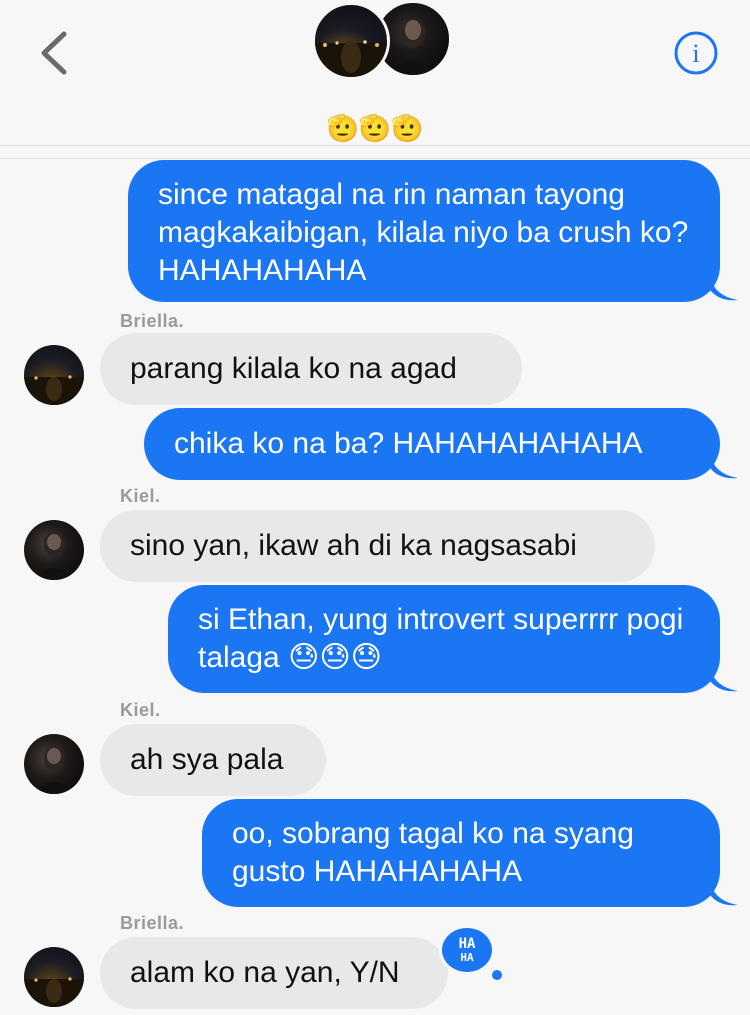 Image resolution: width=750 pixels, height=1015 pixels. Describe the element at coordinates (377, 546) in the screenshot. I see `message-bubble-incoming: sino yan, ikaw ah di ka nagsasabi` at that location.